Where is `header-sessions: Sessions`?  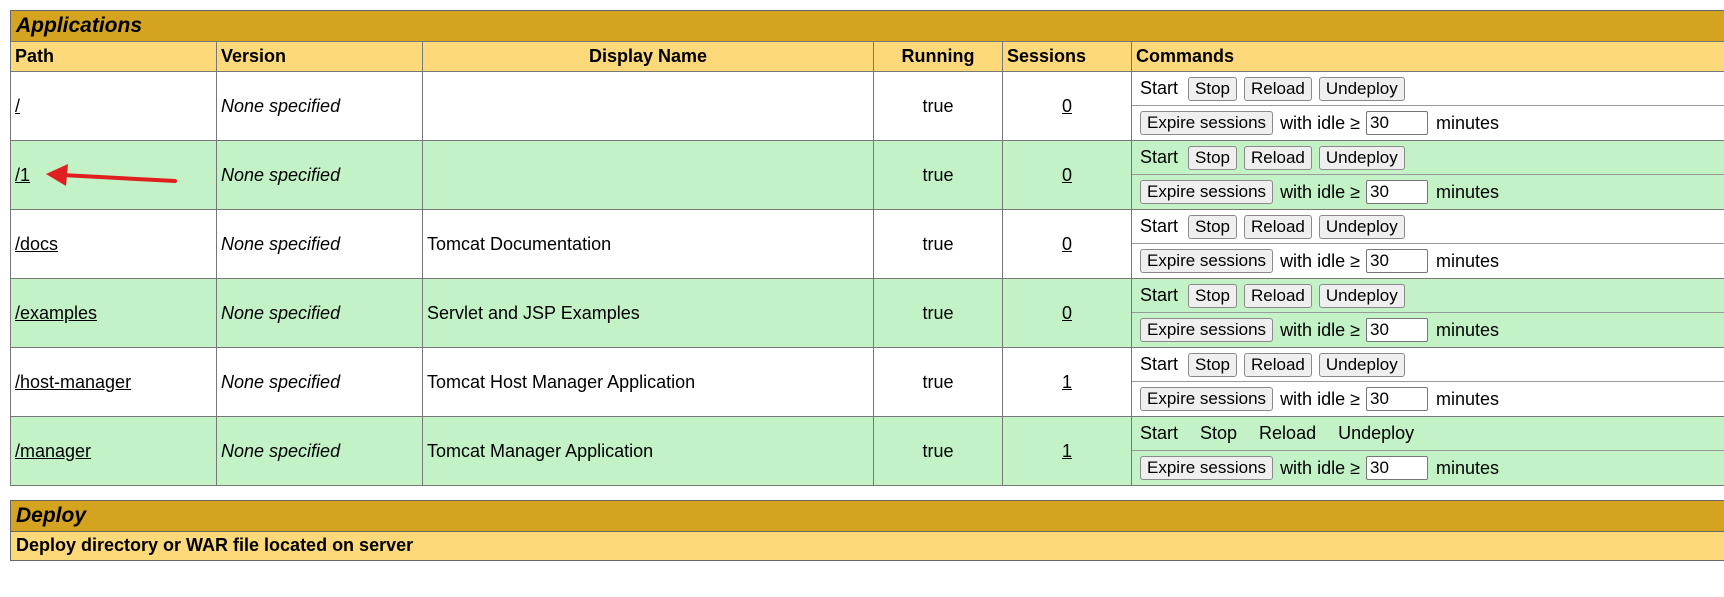
header-sessions: Sessions is located at coordinates (1067, 56).